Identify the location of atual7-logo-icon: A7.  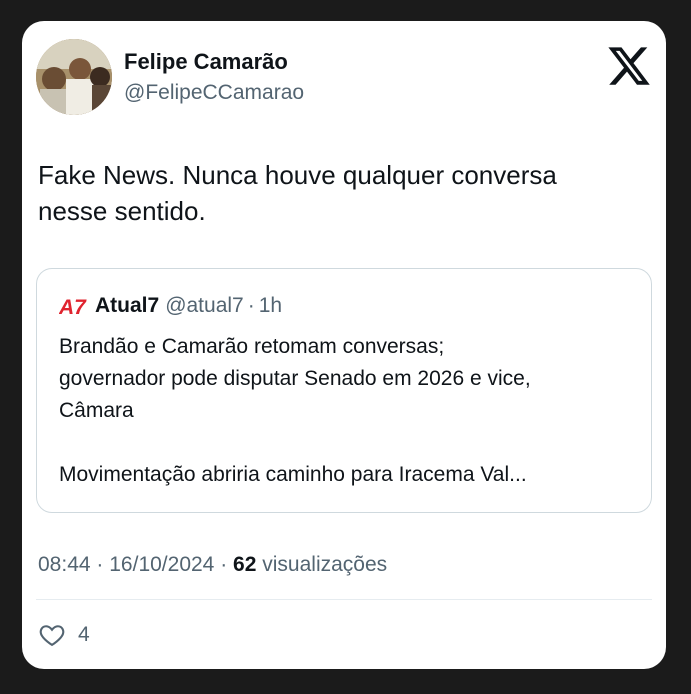
(73, 307).